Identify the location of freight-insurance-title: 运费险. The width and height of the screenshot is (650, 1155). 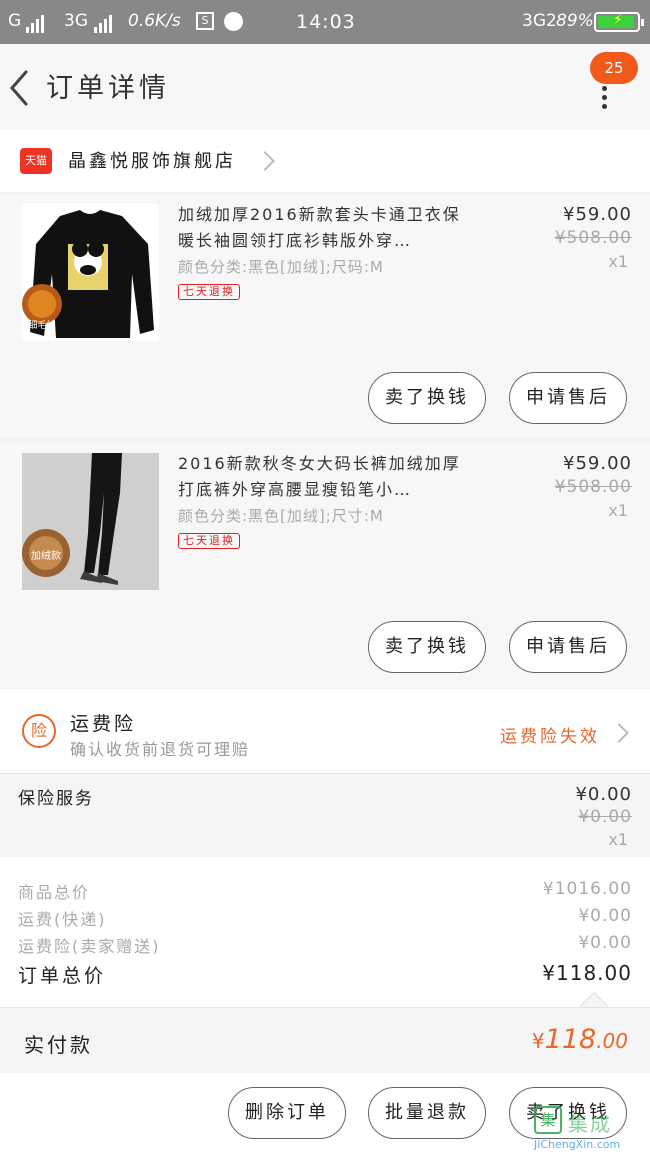
(103, 724).